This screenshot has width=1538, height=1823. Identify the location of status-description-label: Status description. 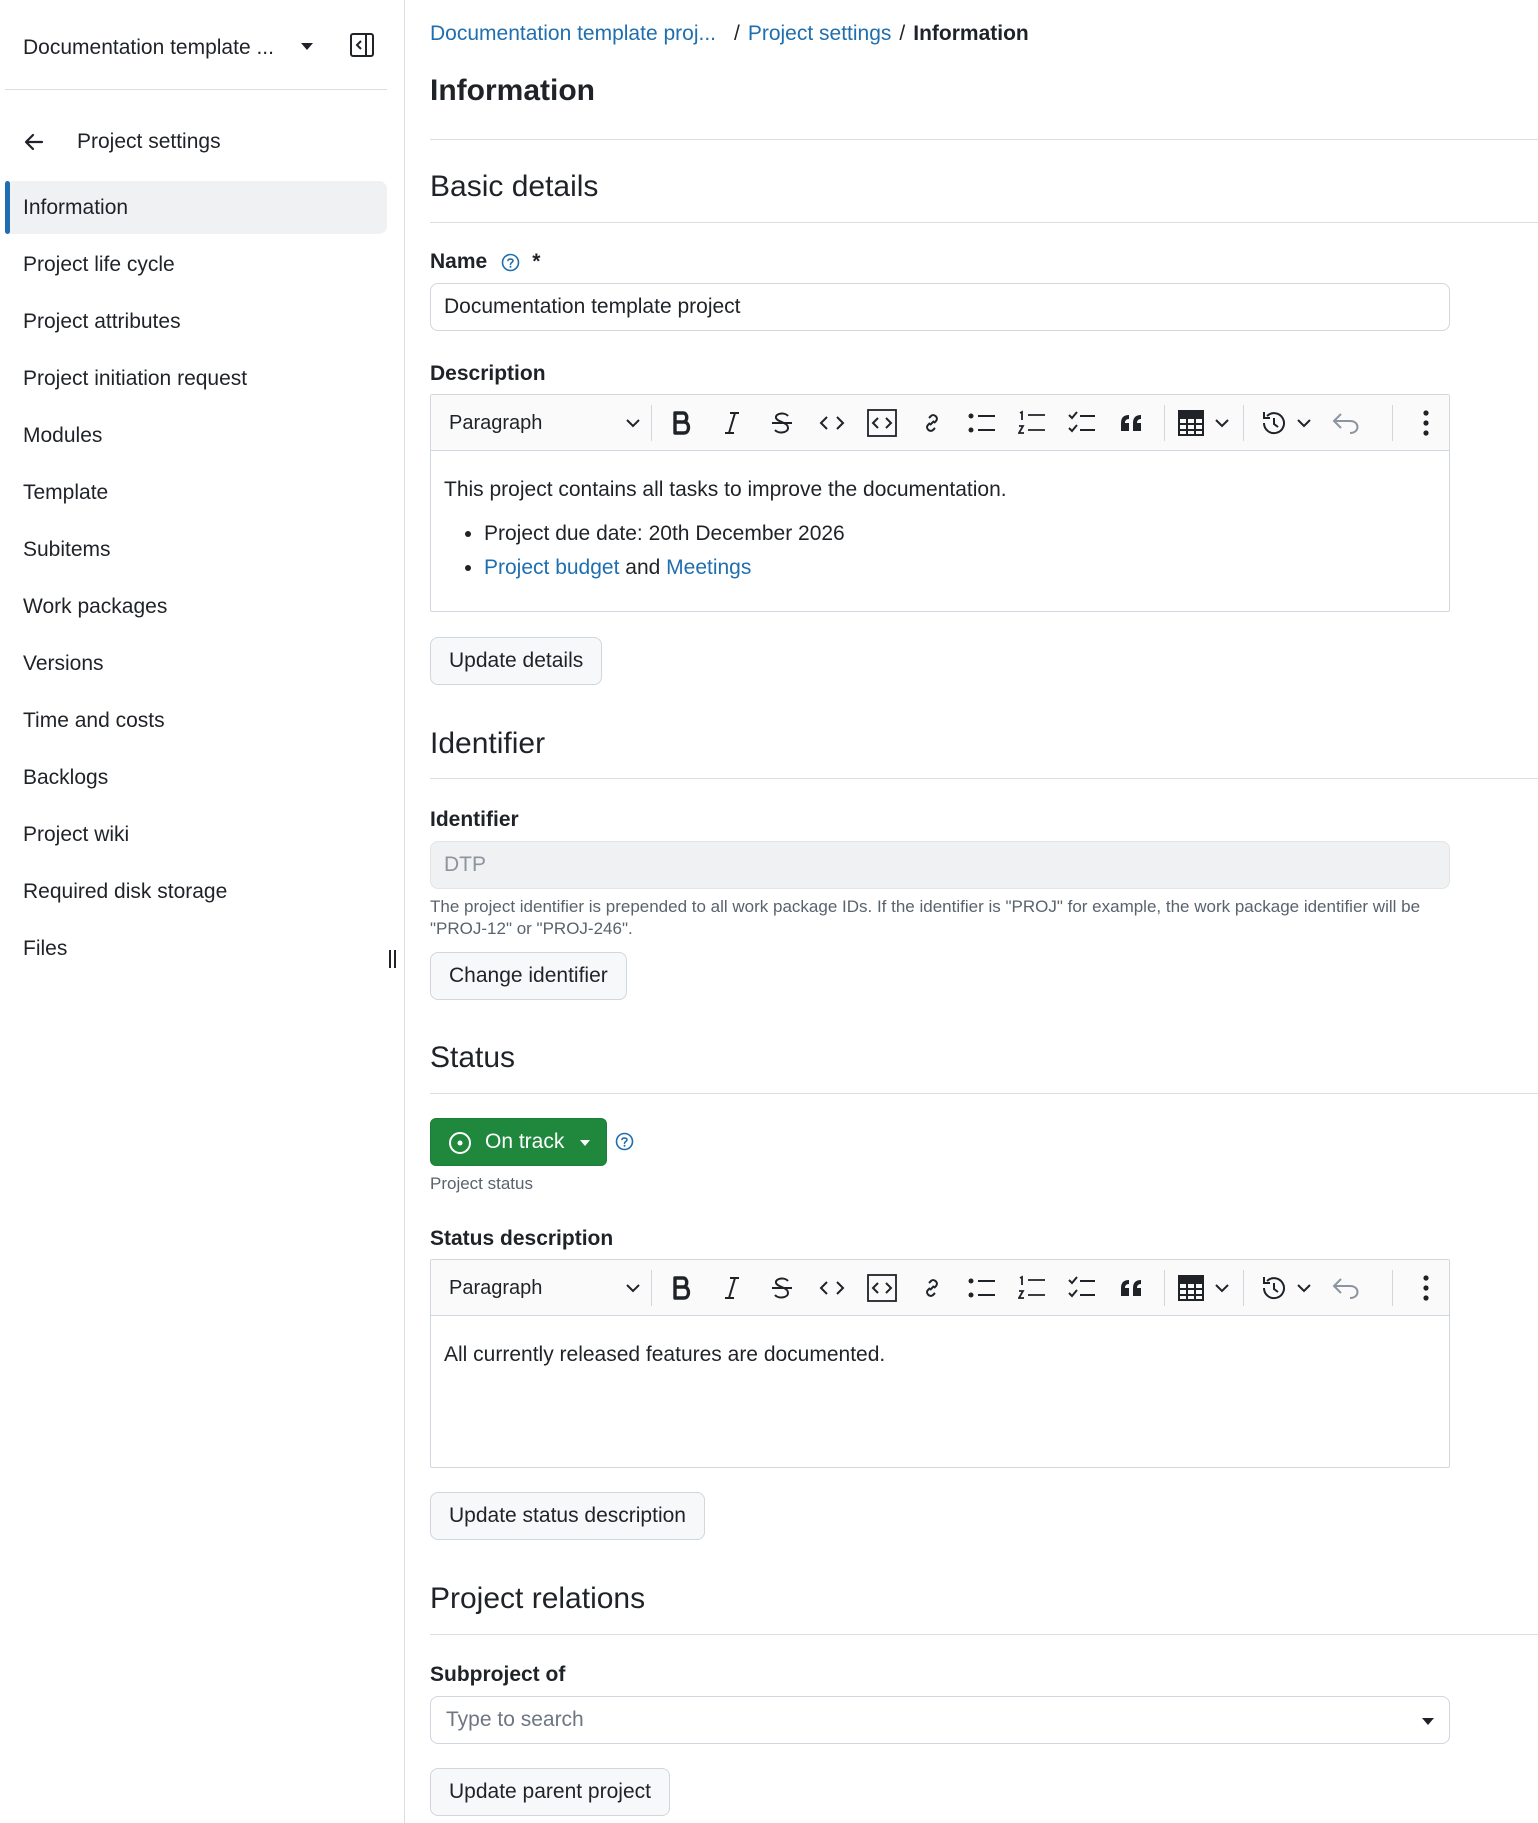
(522, 1238).